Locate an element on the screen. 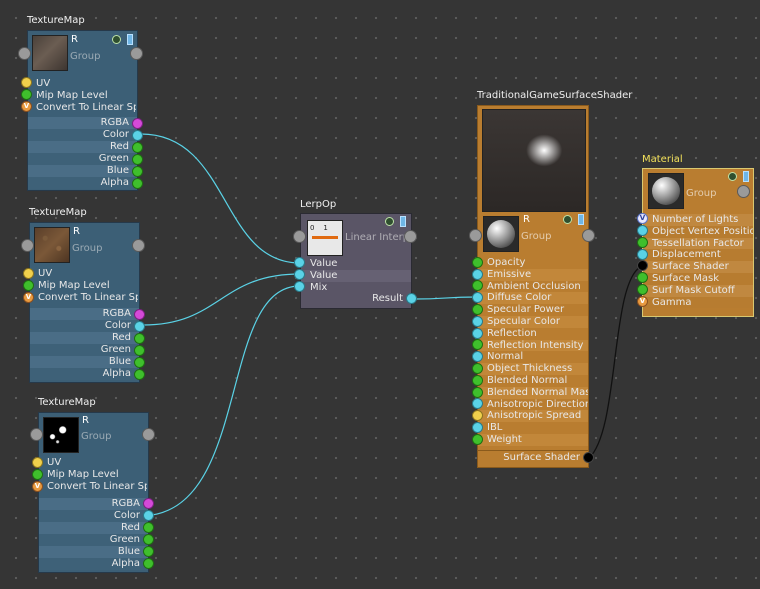 The width and height of the screenshot is (760, 589). port-object-vertex-position is located at coordinates (642, 230).